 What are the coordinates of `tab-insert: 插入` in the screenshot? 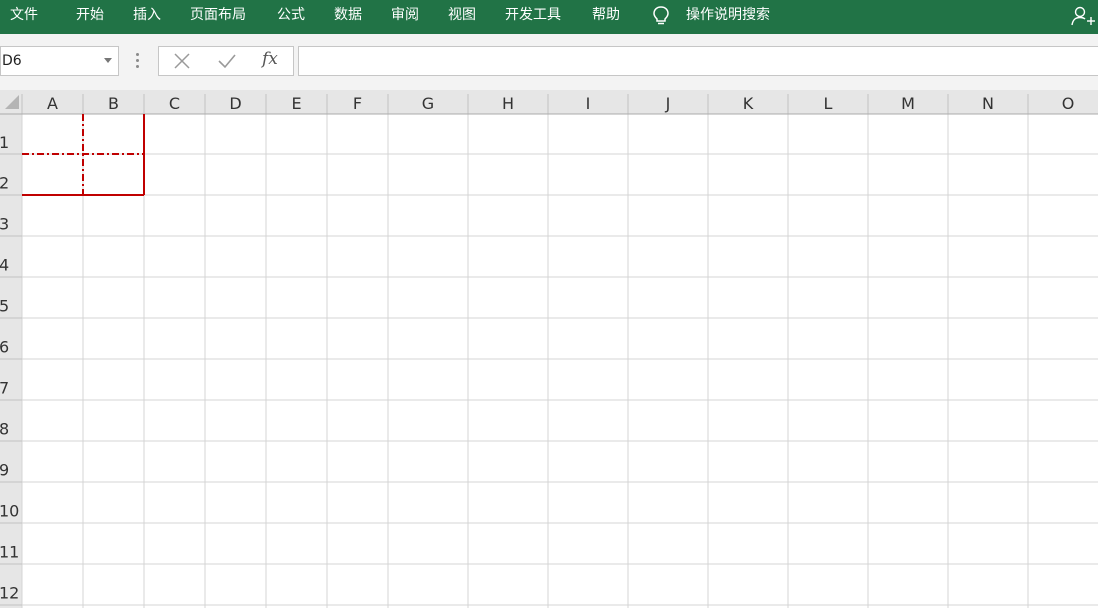 It's located at (147, 15).